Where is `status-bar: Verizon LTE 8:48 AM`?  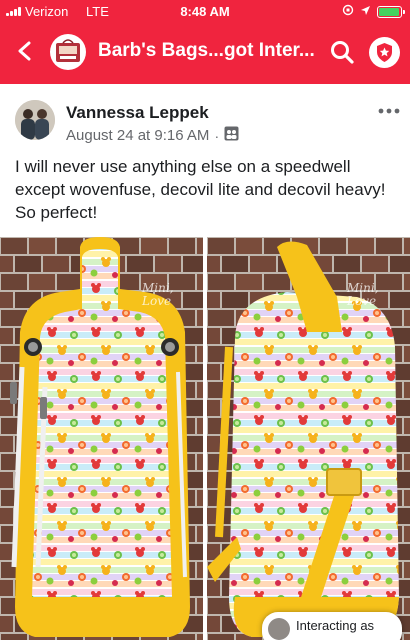
status-bar: Verizon LTE 8:48 AM is located at coordinates (205, 12).